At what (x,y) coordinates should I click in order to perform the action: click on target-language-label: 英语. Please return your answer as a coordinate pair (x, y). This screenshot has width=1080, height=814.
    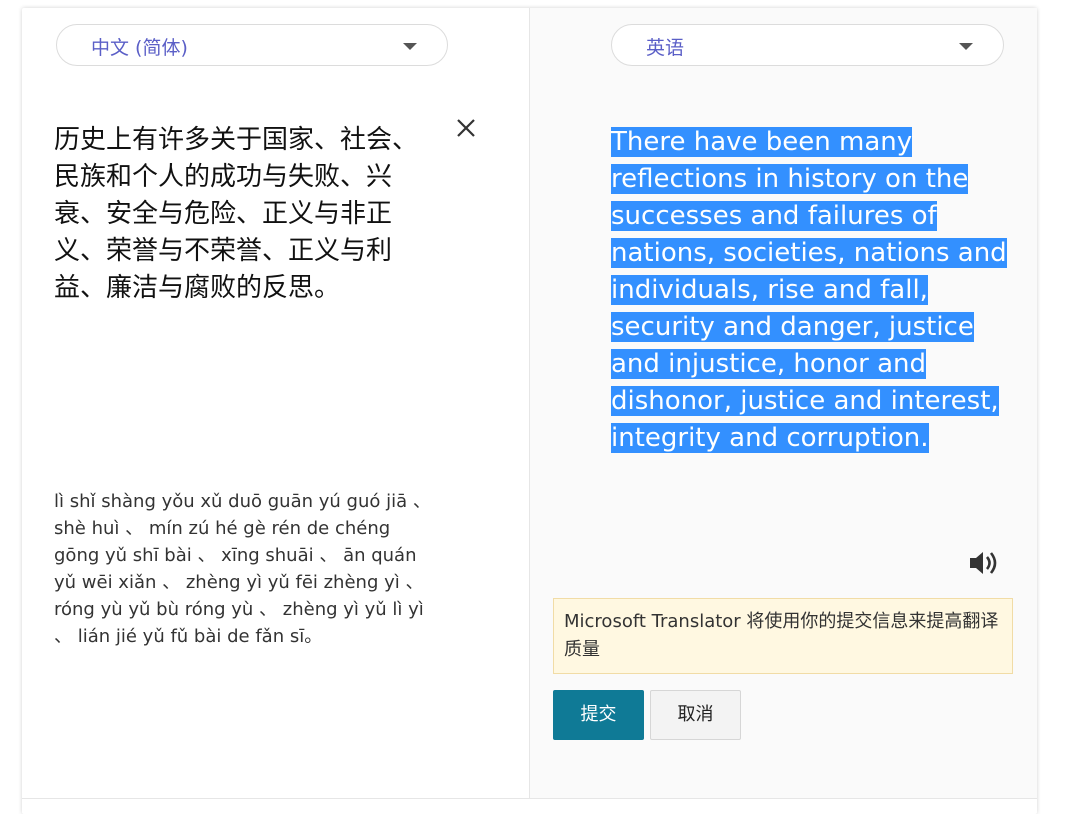
    Looking at the image, I should click on (665, 48).